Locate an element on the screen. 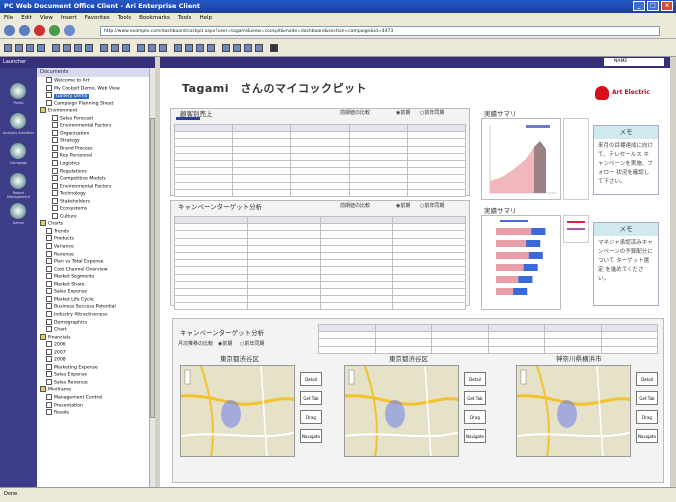 The height and width of the screenshot is (502, 676). tree-item: Marketing Expense is located at coordinates (93, 367).